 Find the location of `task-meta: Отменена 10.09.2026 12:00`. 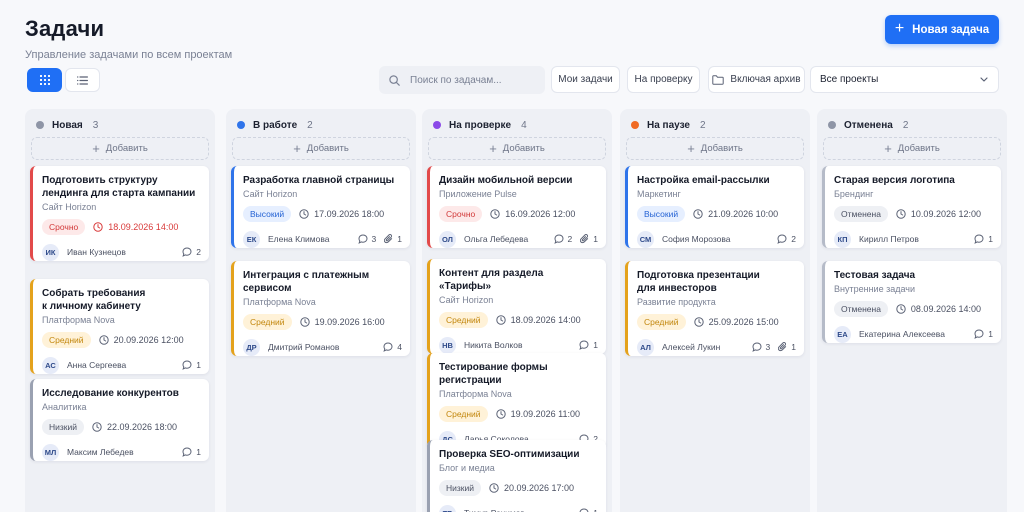

task-meta: Отменена 10.09.2026 12:00 is located at coordinates (913, 214).